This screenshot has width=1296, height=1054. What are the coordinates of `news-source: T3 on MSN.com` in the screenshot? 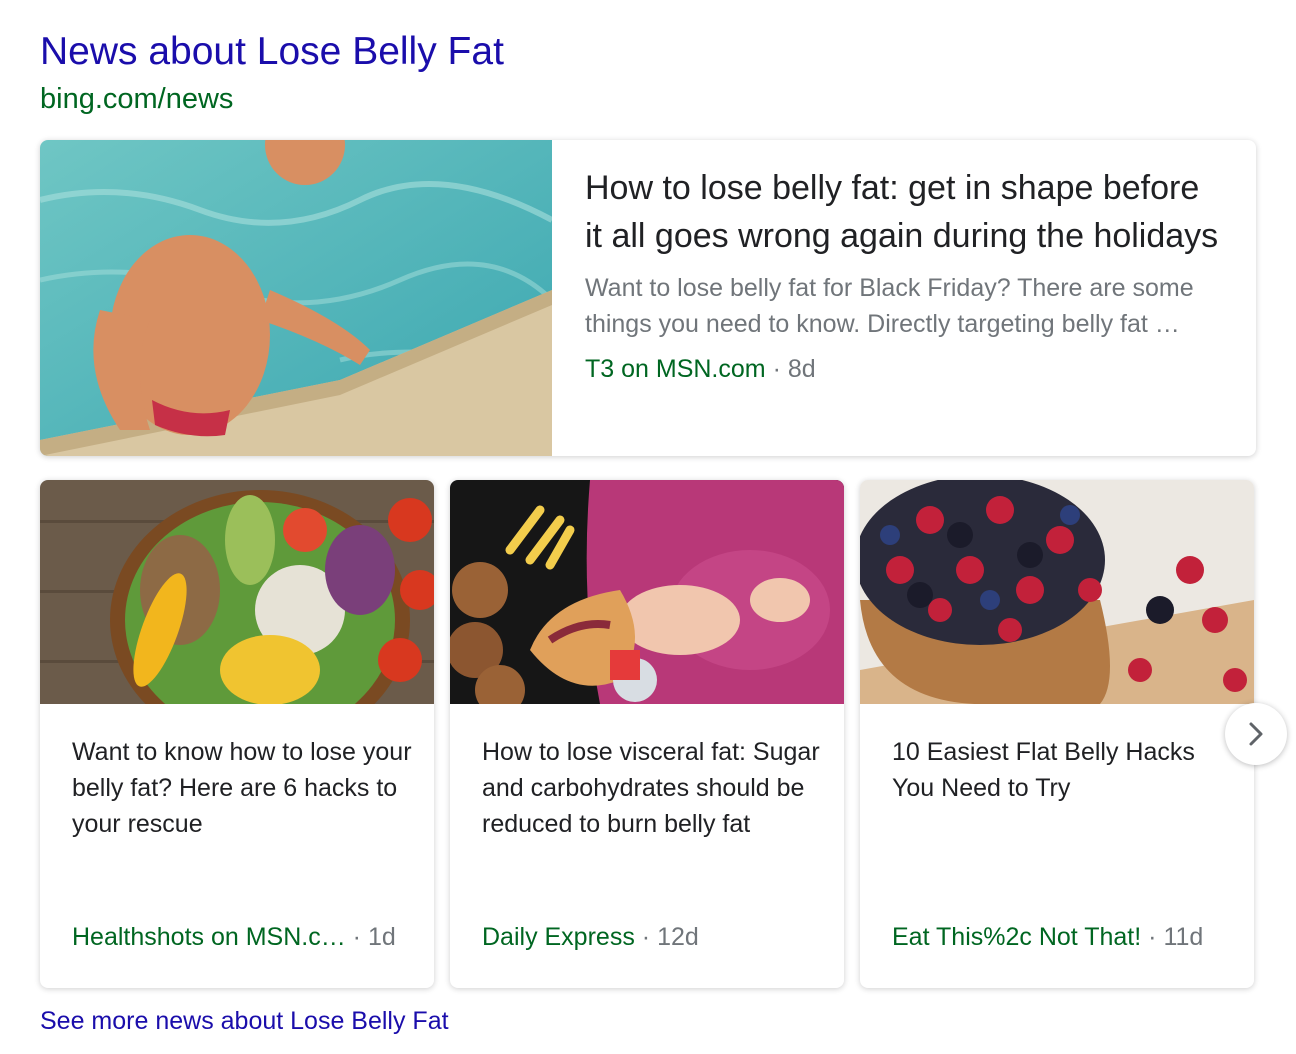 It's located at (675, 369).